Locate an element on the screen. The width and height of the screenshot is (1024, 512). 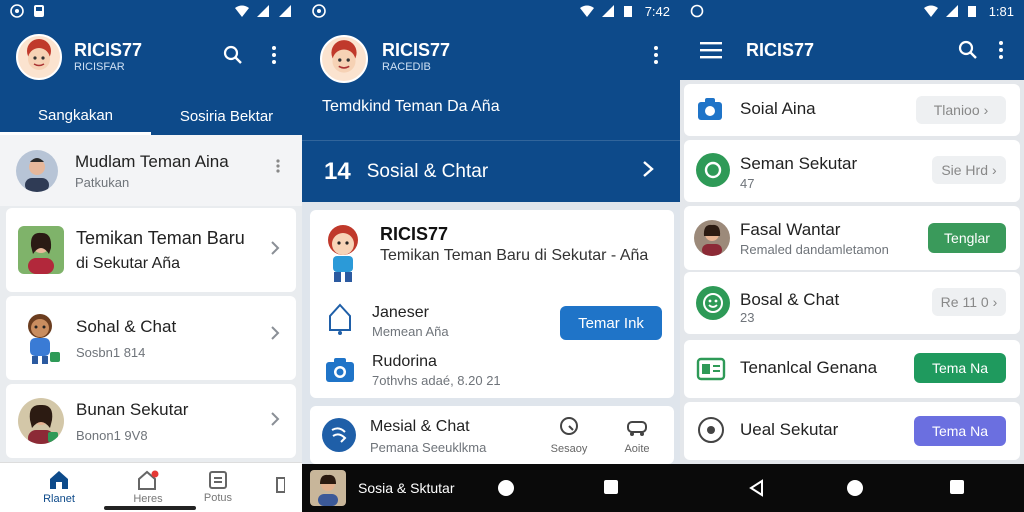
chip-label: Re 11 0 is located at coordinates (964, 302).